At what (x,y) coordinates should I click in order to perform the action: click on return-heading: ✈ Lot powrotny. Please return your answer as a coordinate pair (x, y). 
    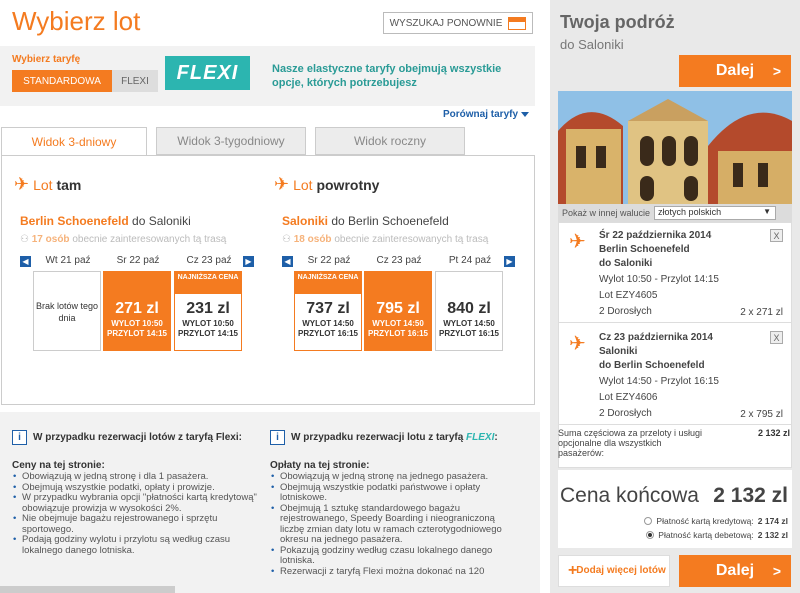
    Looking at the image, I should click on (327, 184).